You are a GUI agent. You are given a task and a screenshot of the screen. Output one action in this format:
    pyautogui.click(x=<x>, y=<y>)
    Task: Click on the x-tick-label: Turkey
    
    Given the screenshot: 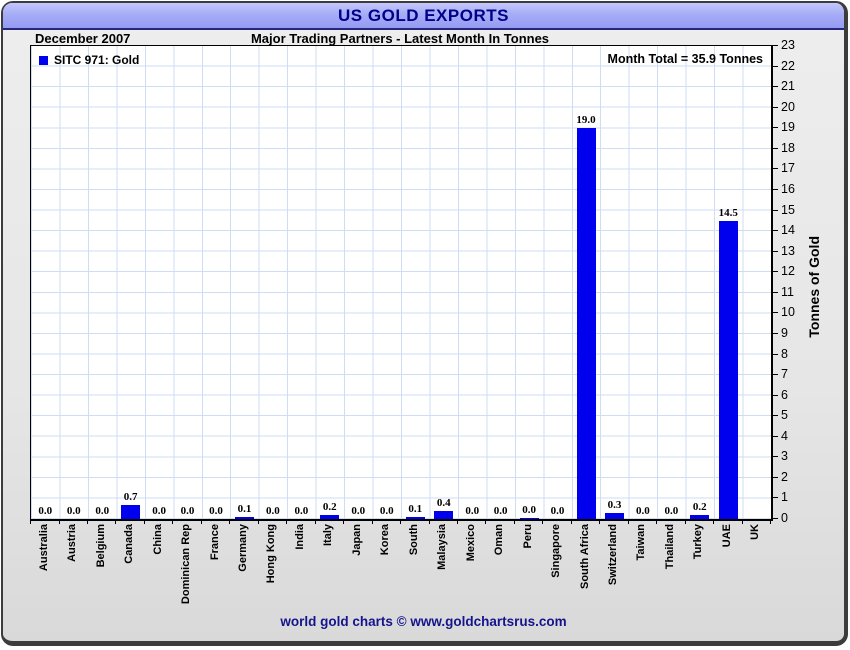 What is the action you would take?
    pyautogui.click(x=698, y=542)
    